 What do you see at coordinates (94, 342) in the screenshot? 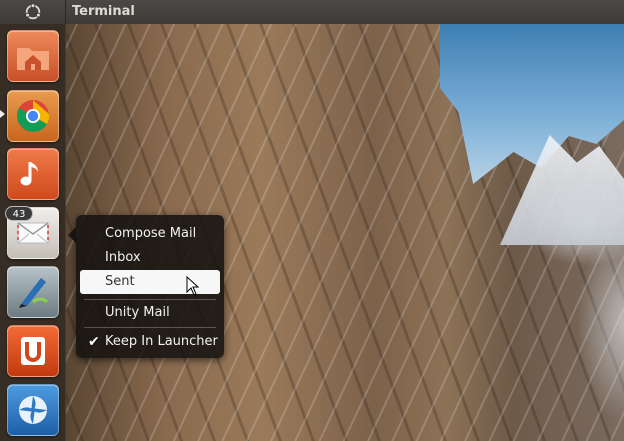
I see `checkmark-icon: ✔` at bounding box center [94, 342].